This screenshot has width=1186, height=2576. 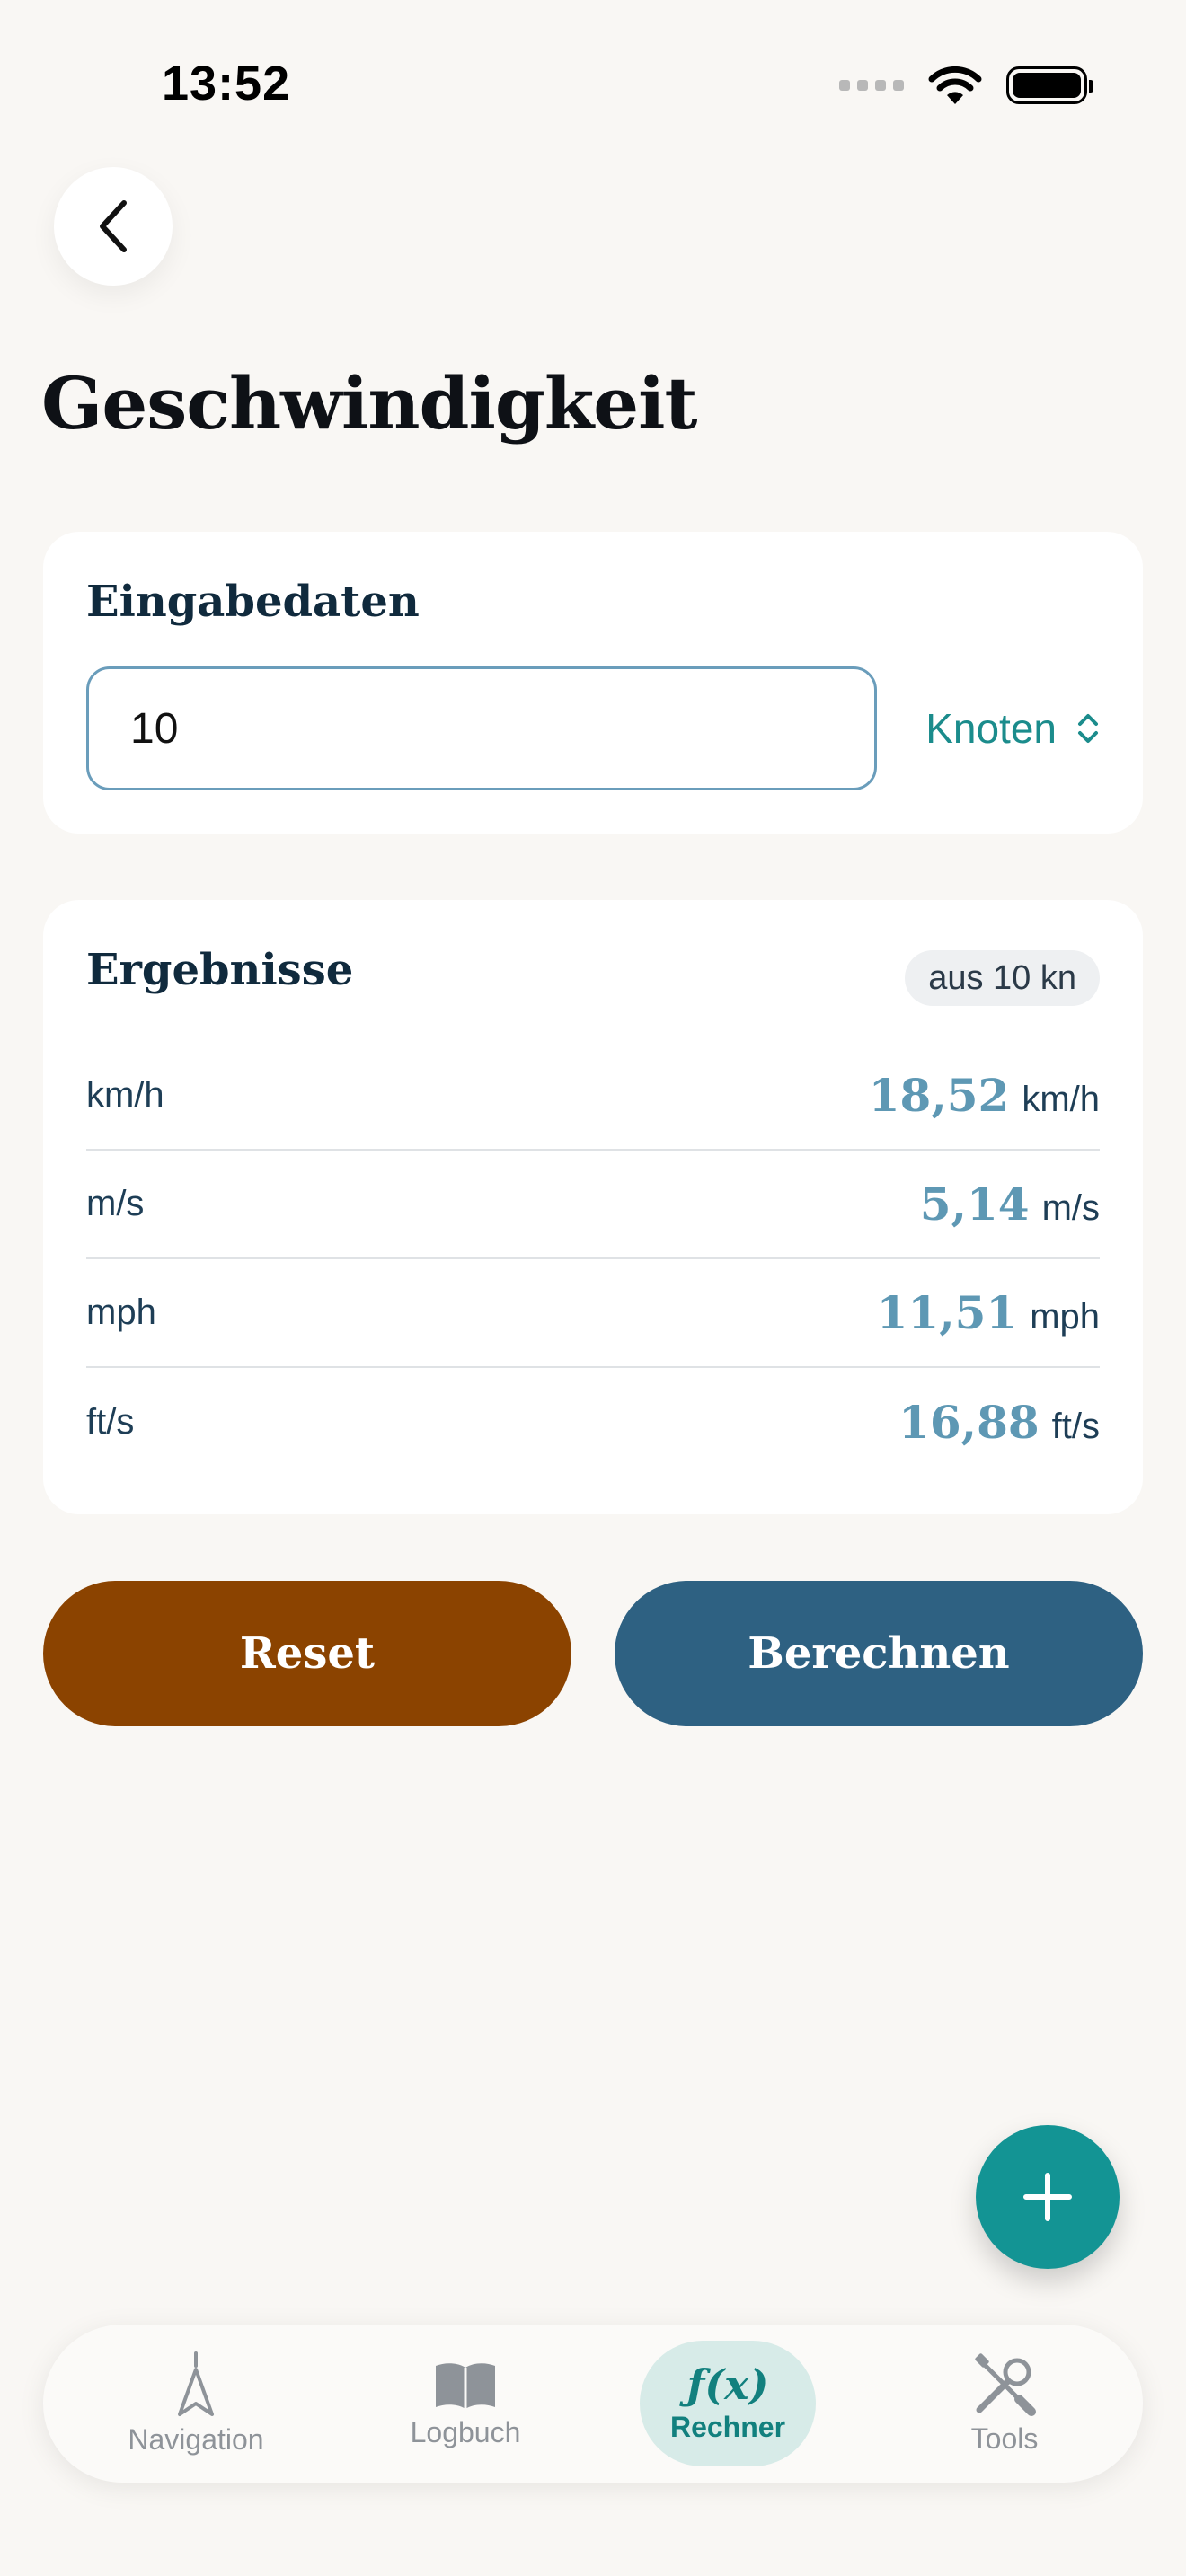 What do you see at coordinates (110, 1422) in the screenshot?
I see `result-label: ft/s` at bounding box center [110, 1422].